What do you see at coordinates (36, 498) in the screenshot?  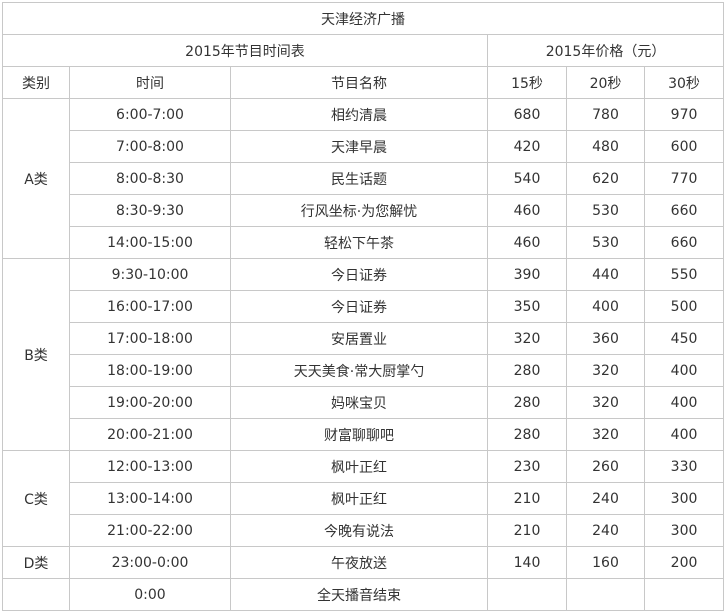 I see `category-cell: C类` at bounding box center [36, 498].